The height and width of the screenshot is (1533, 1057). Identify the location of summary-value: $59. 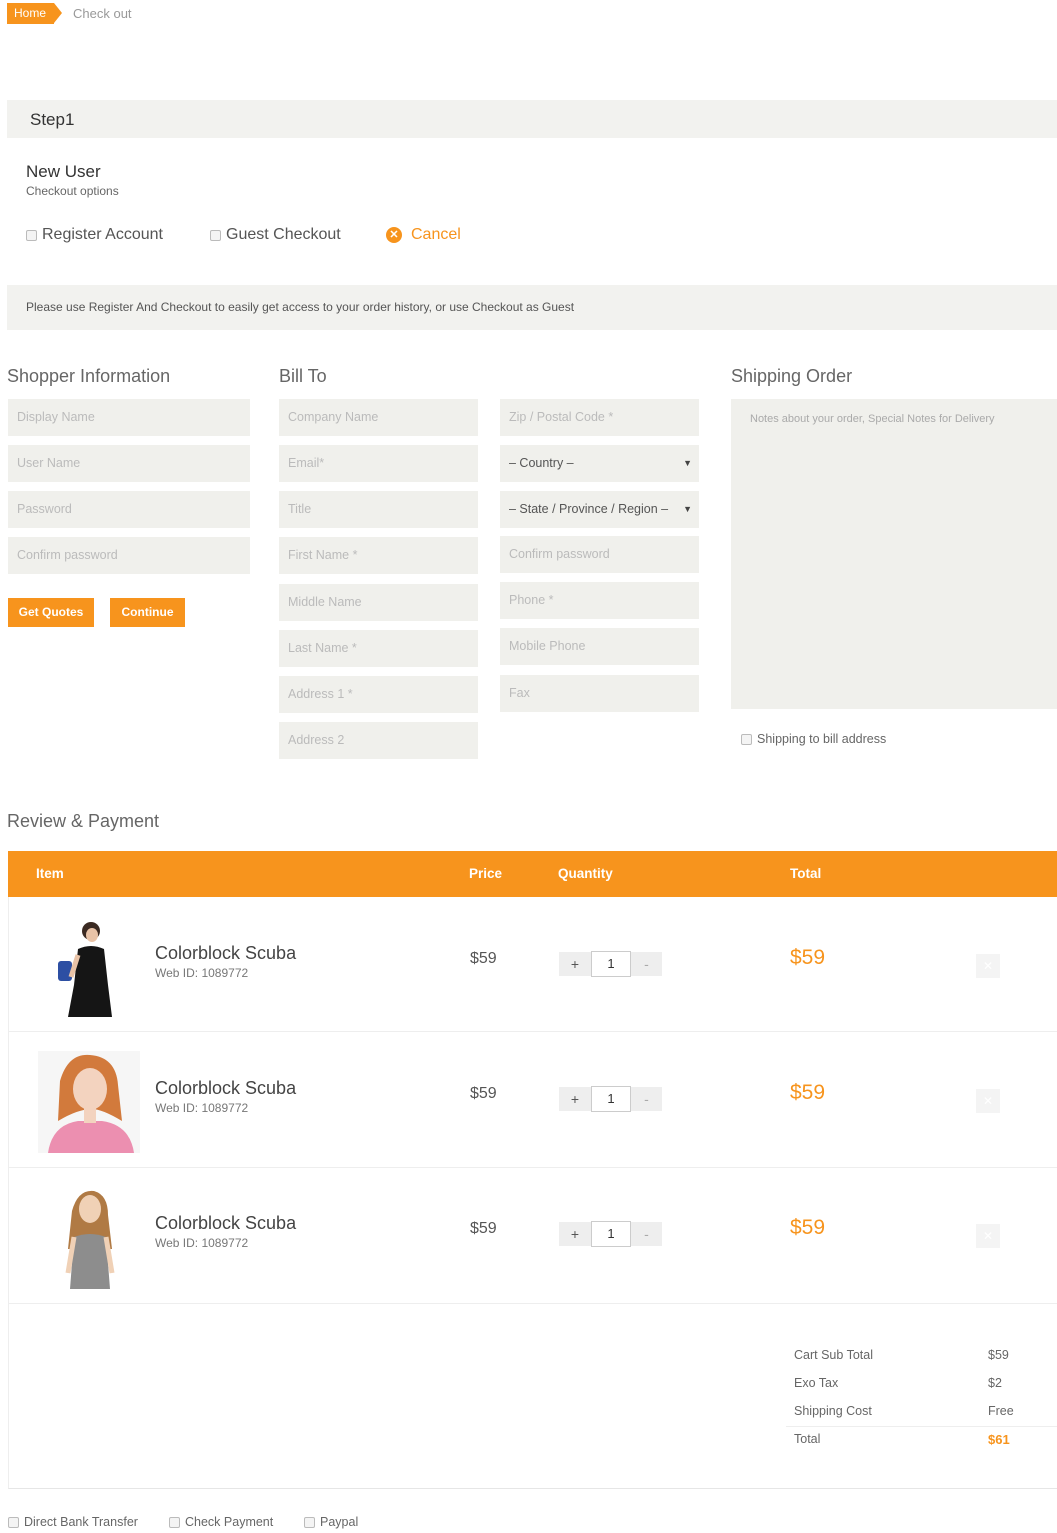
(998, 1355).